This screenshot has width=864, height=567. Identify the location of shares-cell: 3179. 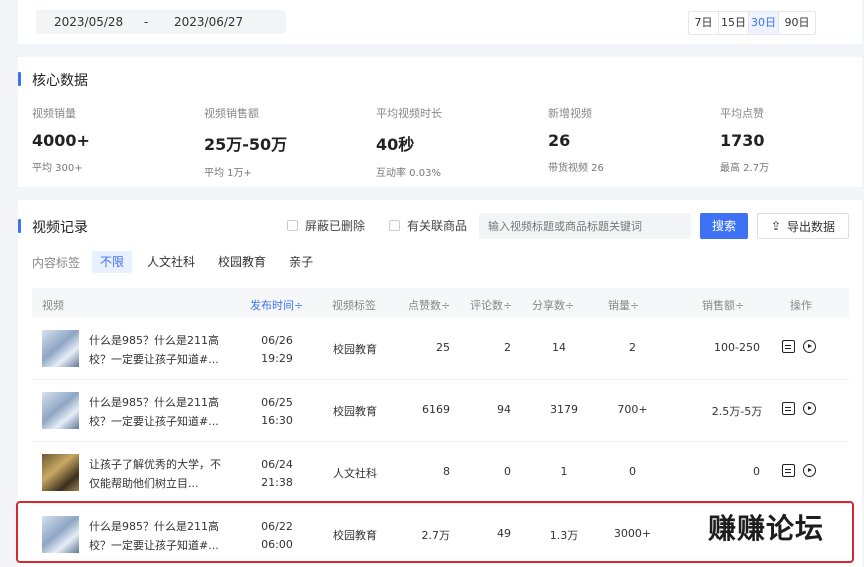
(564, 409).